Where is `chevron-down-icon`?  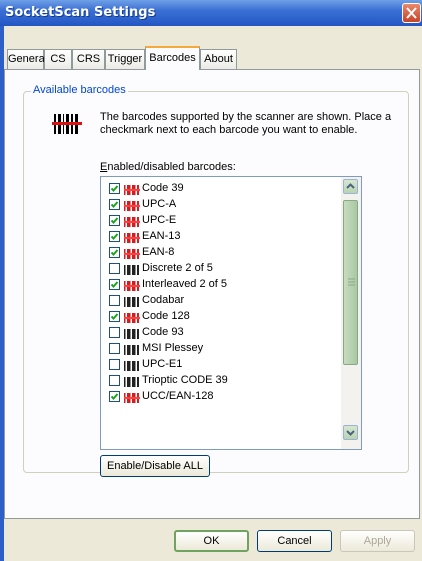
chevron-down-icon is located at coordinates (350, 433).